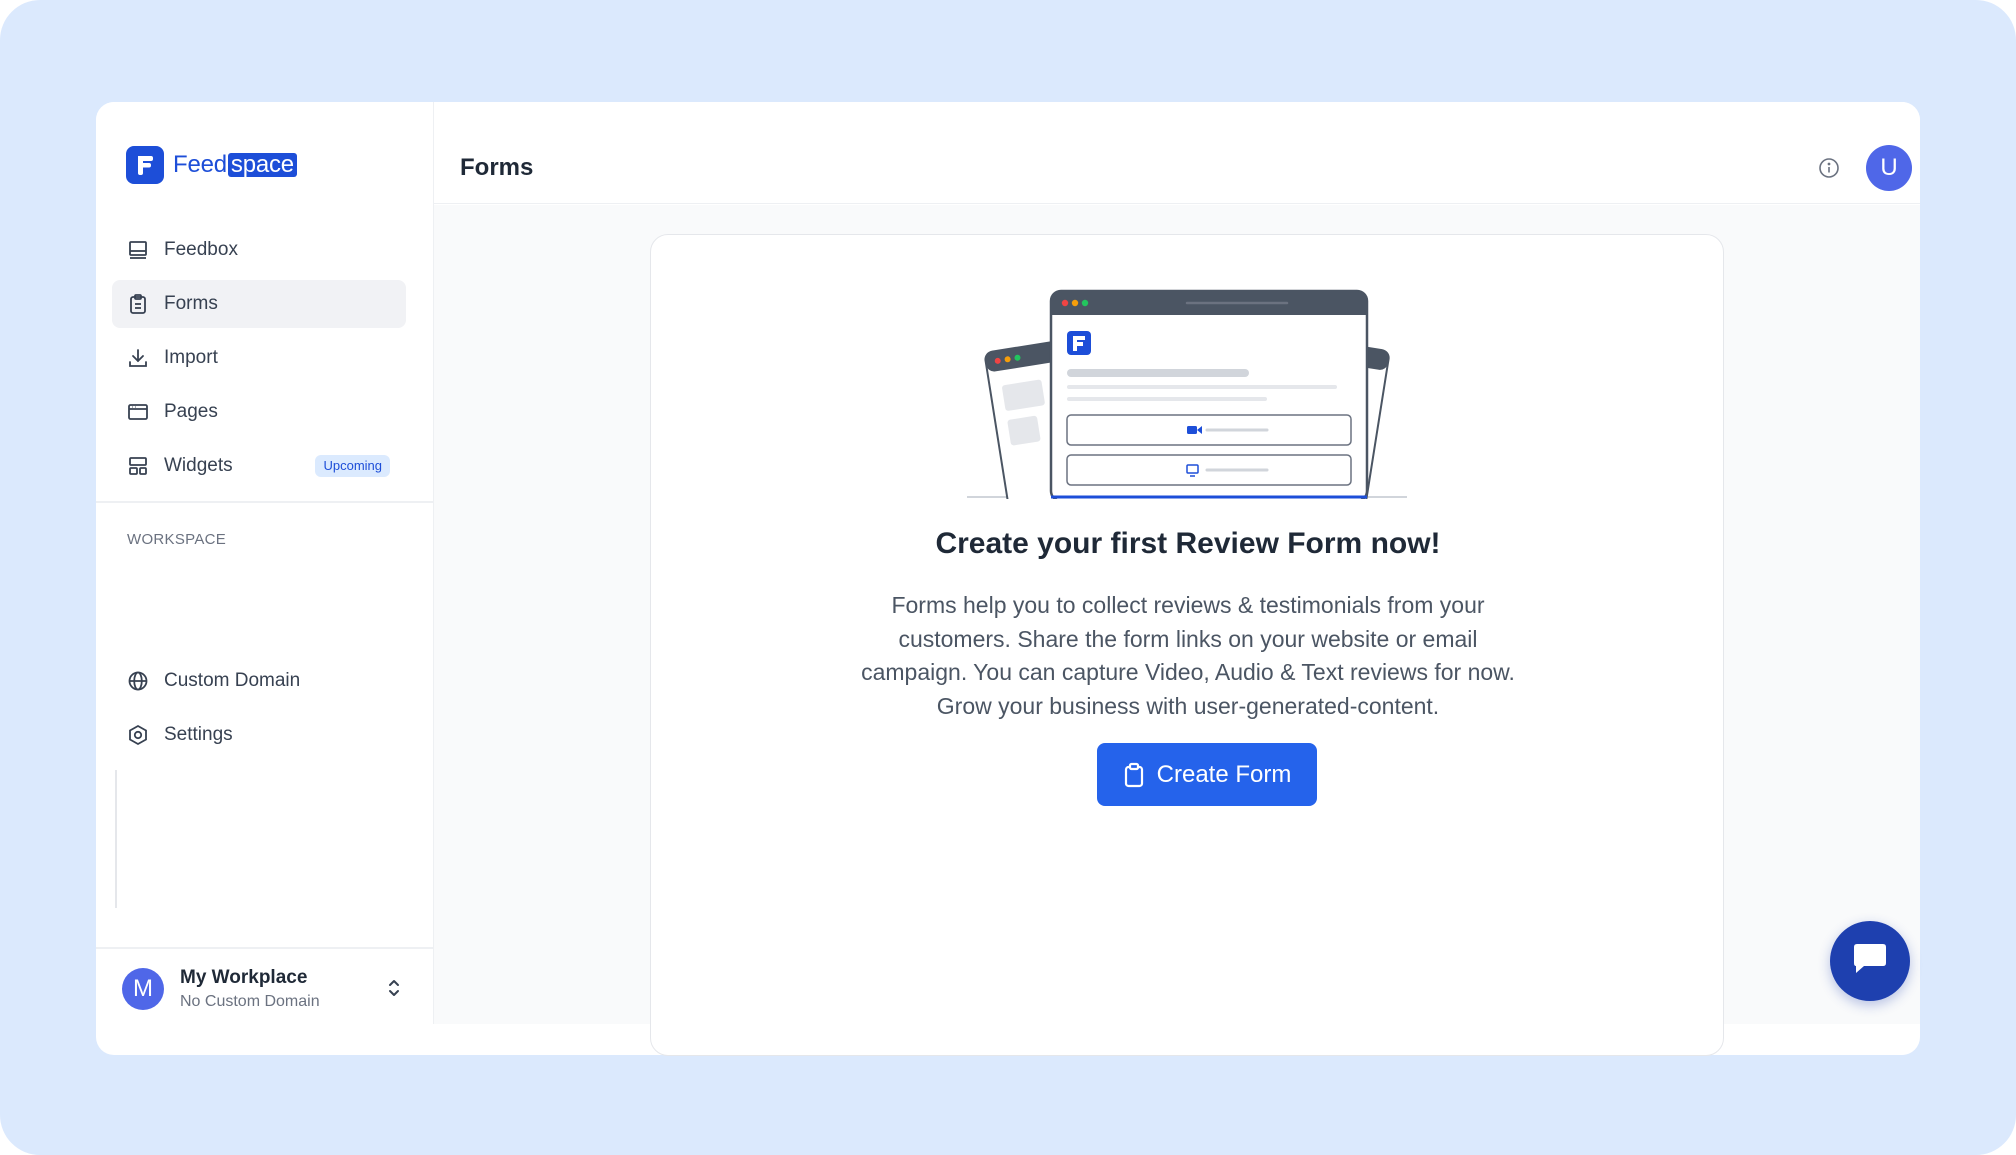 The width and height of the screenshot is (2016, 1155). What do you see at coordinates (250, 1001) in the screenshot?
I see `workspace-subtitle: No Custom Domain` at bounding box center [250, 1001].